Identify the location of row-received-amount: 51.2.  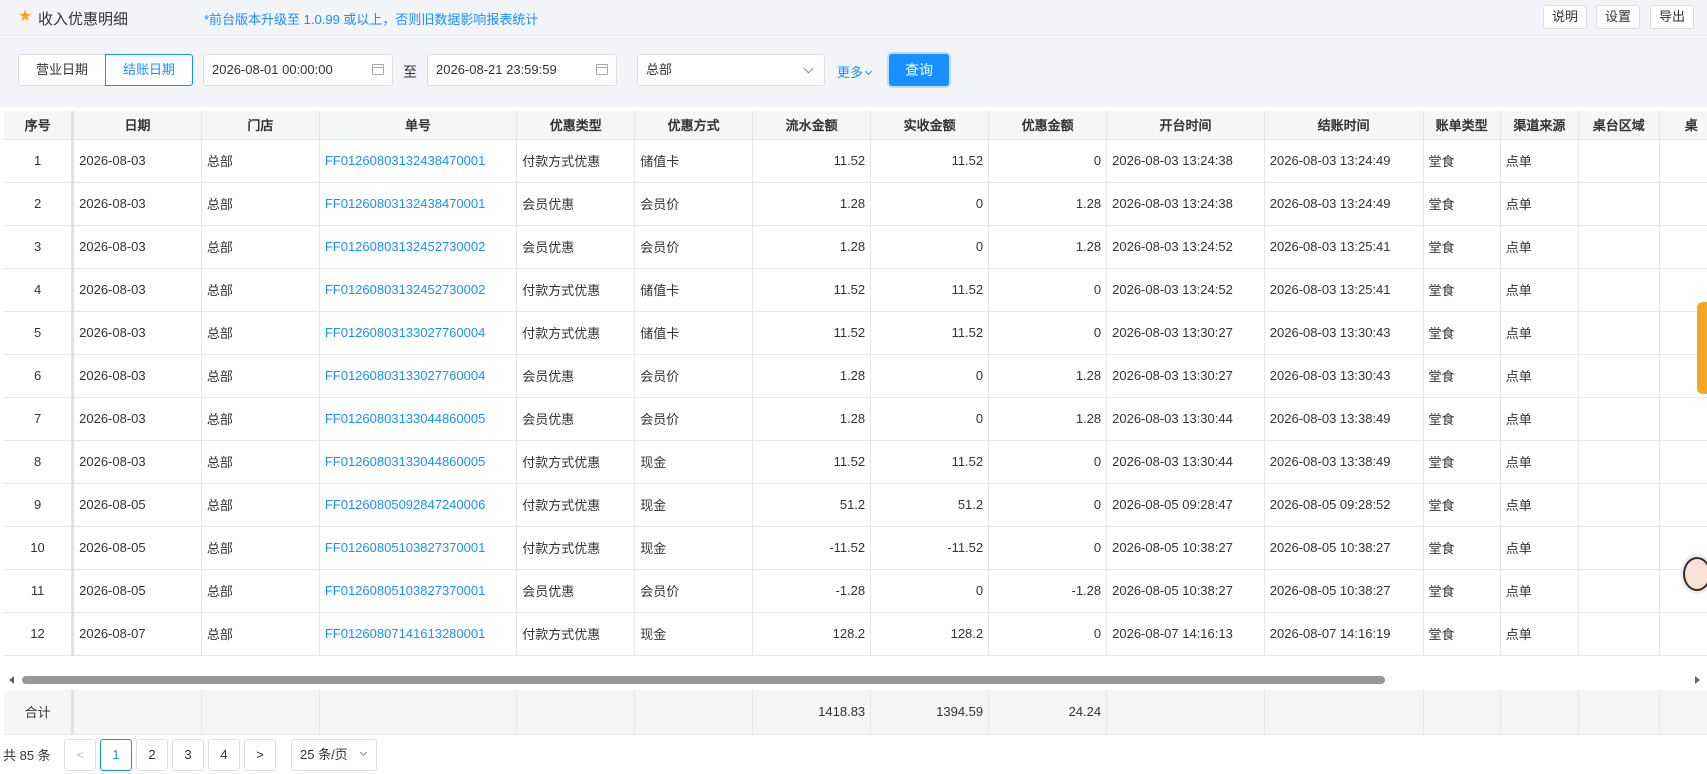
(930, 505).